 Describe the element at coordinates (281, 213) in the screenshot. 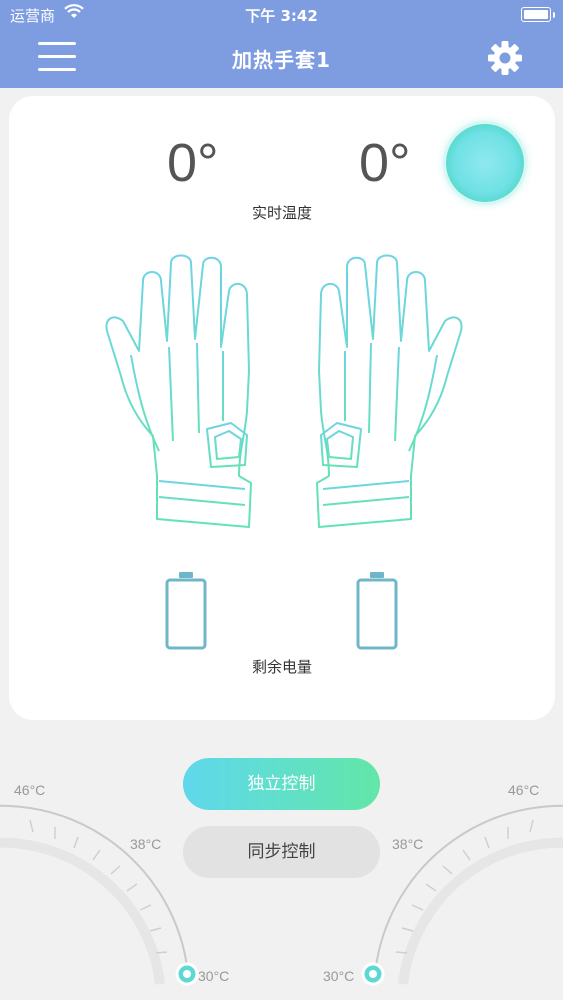

I see `realtime-temperature-label: 实时温度` at that location.